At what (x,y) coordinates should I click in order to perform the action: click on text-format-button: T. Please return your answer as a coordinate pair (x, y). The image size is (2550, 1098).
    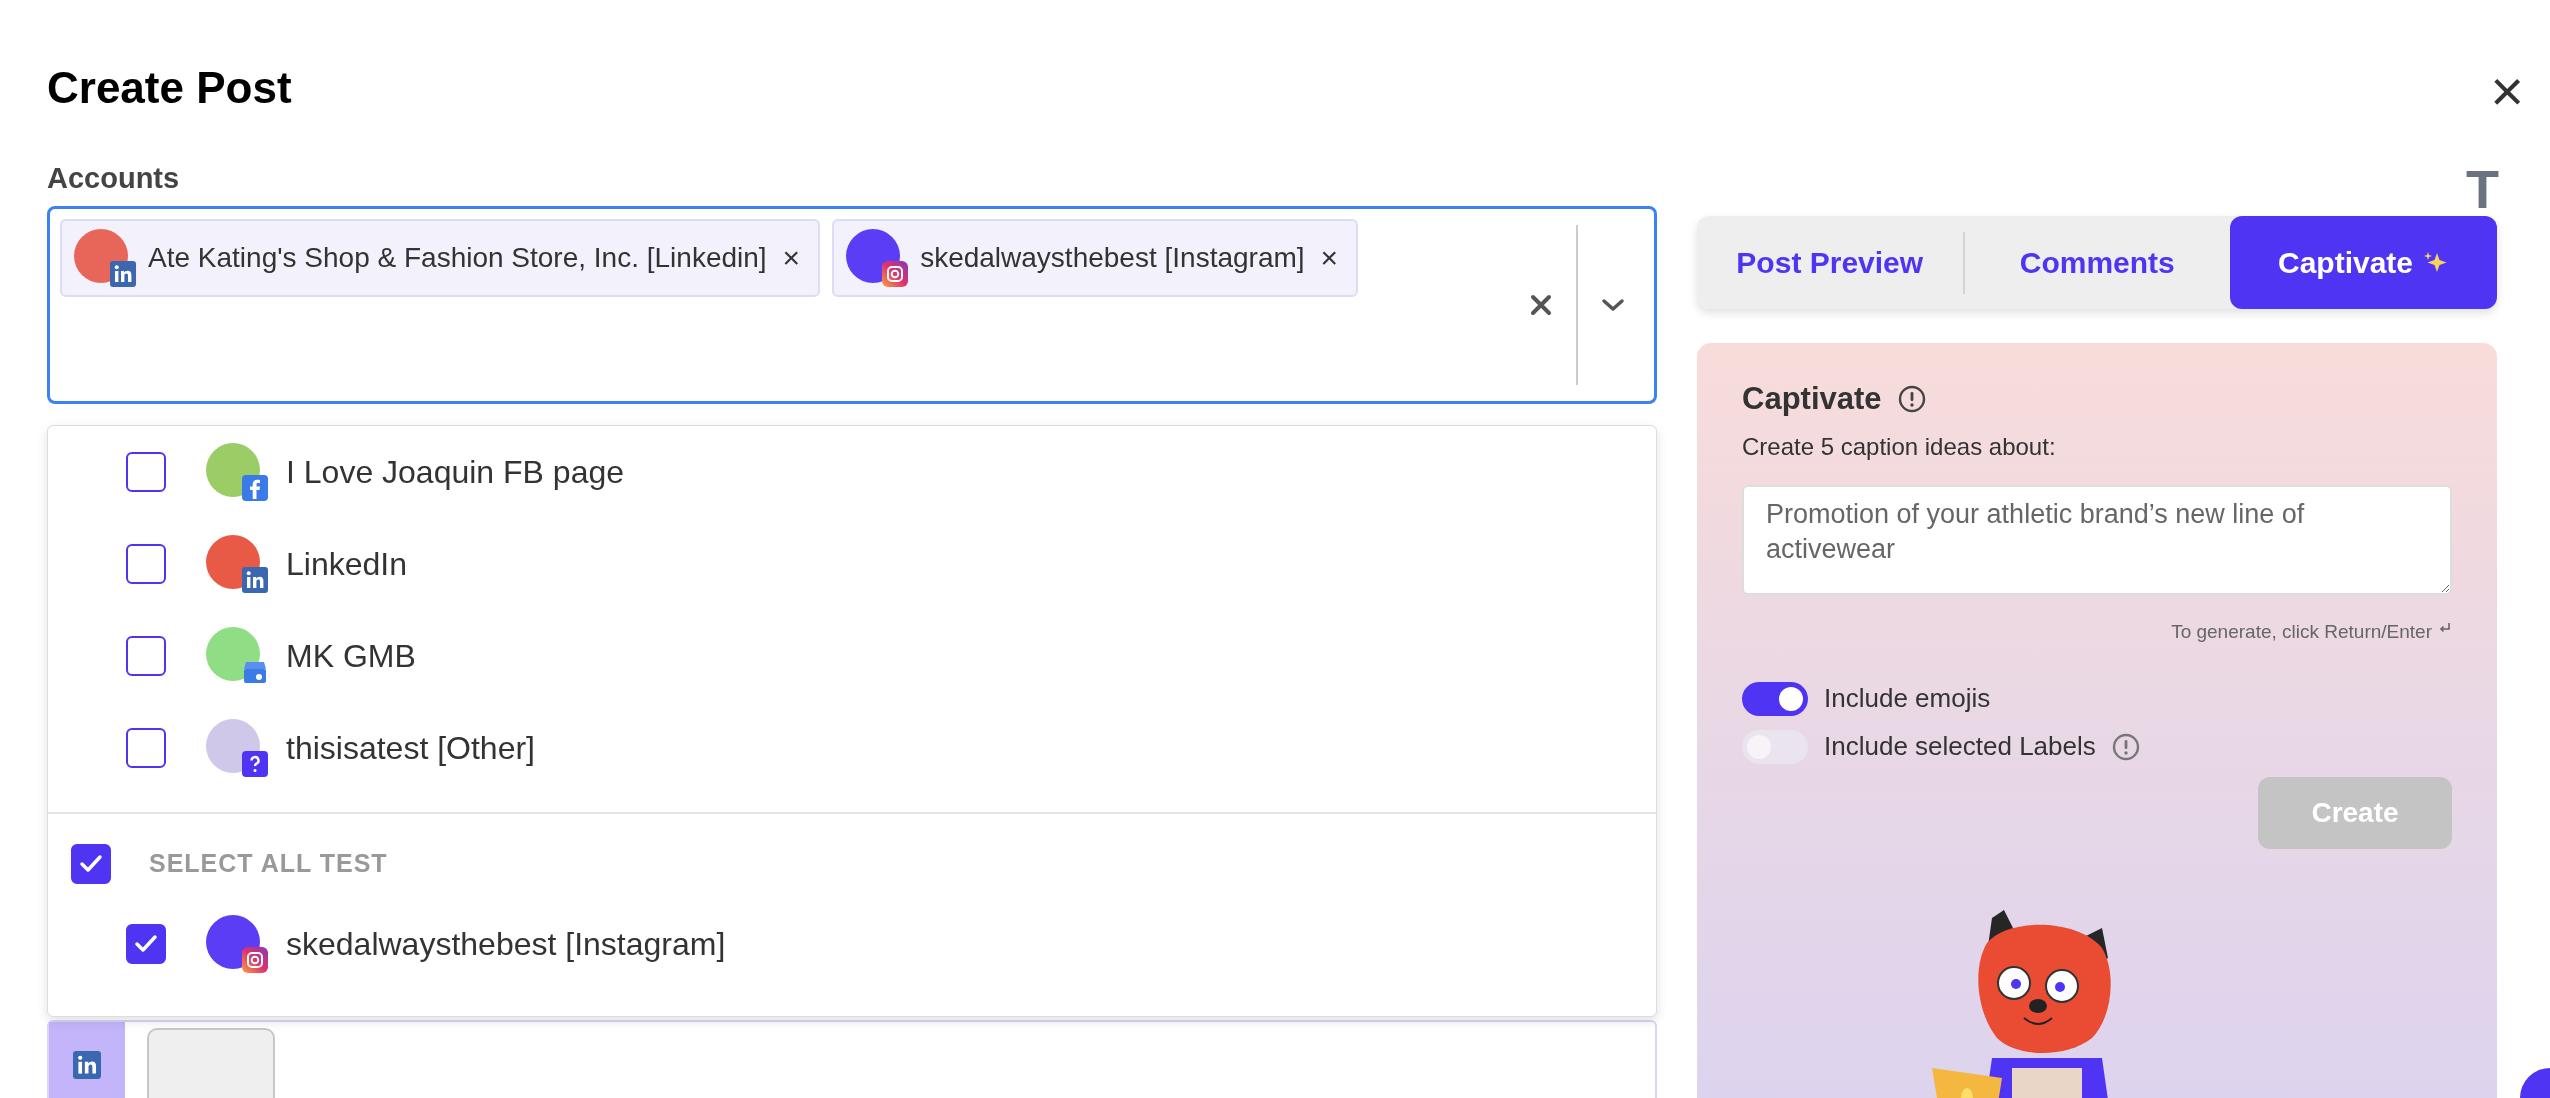
    Looking at the image, I should click on (2098, 189).